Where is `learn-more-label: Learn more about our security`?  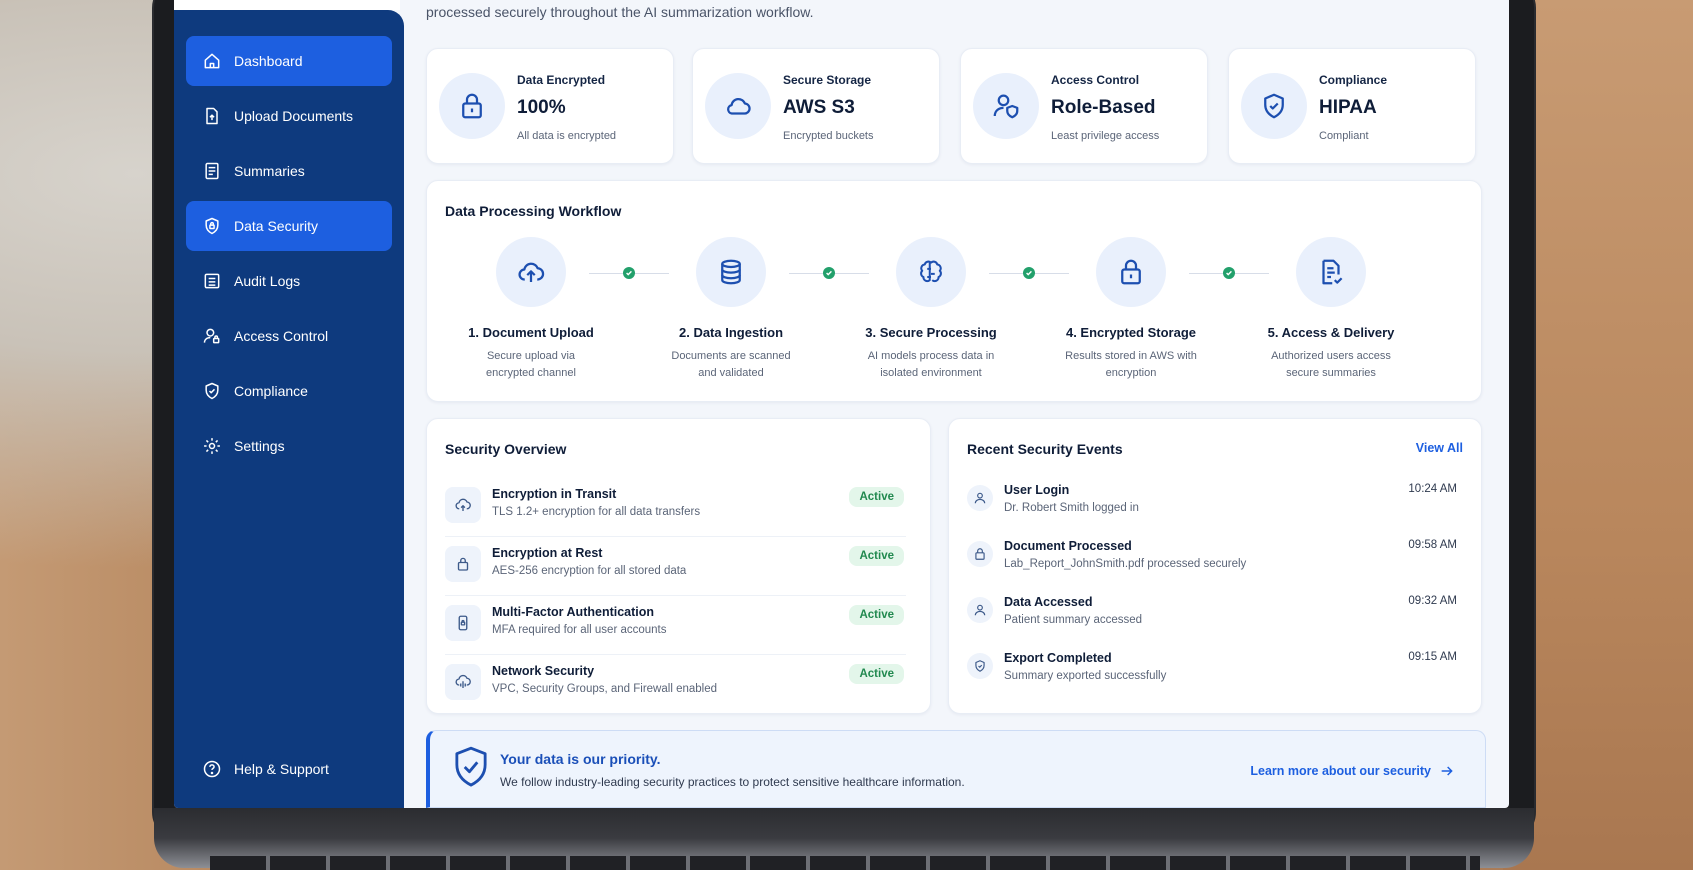 learn-more-label: Learn more about our security is located at coordinates (1340, 771).